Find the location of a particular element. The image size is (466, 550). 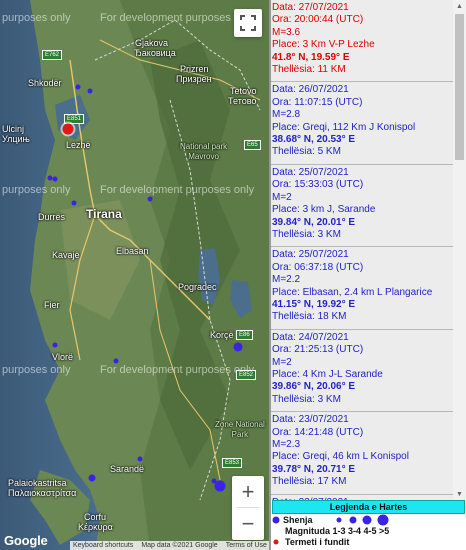

quake-coords: 41.15° N, 19.92° E is located at coordinates (314, 304).